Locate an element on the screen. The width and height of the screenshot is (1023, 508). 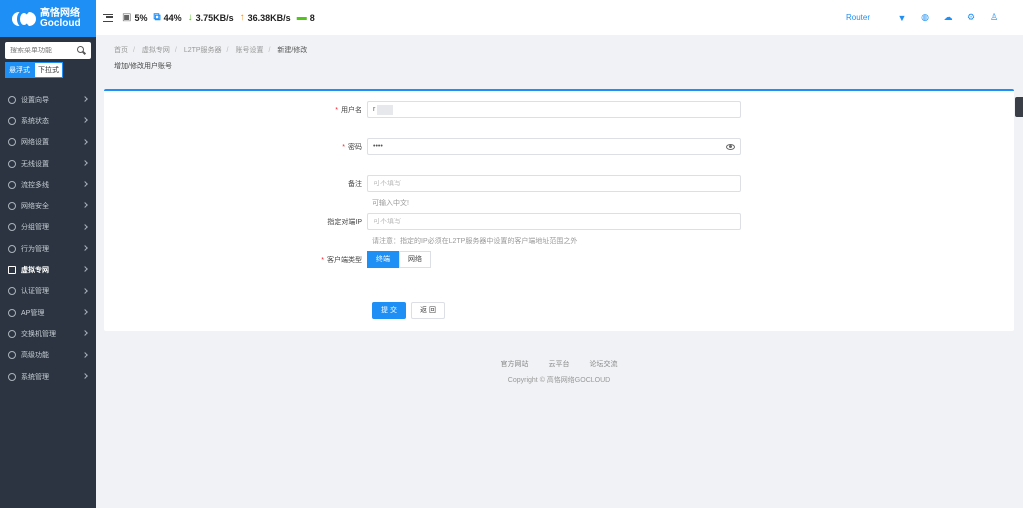
cpu-icon: ▣ is located at coordinates (127, 17).